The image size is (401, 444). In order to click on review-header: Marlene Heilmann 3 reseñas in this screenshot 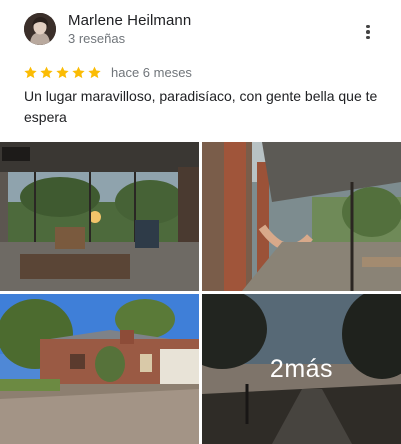, I will do `click(200, 30)`.